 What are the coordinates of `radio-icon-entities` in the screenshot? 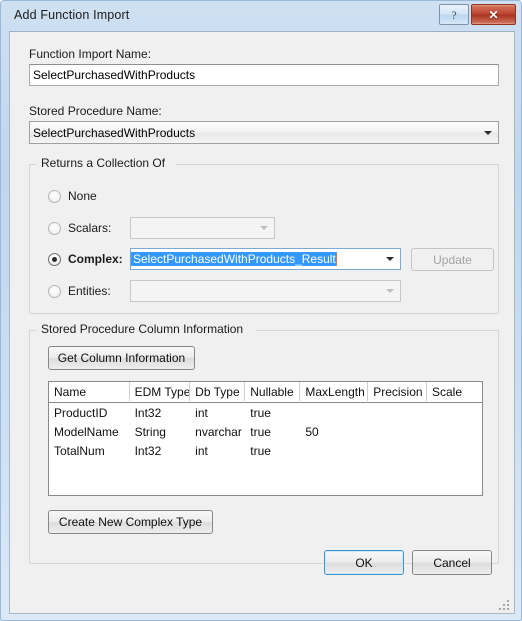 It's located at (54, 291).